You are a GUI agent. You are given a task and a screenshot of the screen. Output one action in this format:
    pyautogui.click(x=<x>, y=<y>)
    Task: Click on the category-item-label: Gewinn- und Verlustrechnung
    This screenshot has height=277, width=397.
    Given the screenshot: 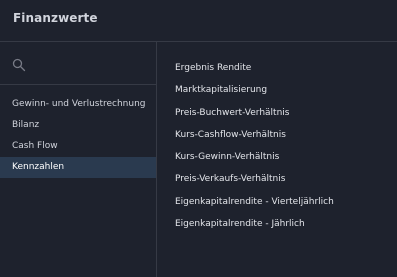 What is the action you would take?
    pyautogui.click(x=79, y=104)
    